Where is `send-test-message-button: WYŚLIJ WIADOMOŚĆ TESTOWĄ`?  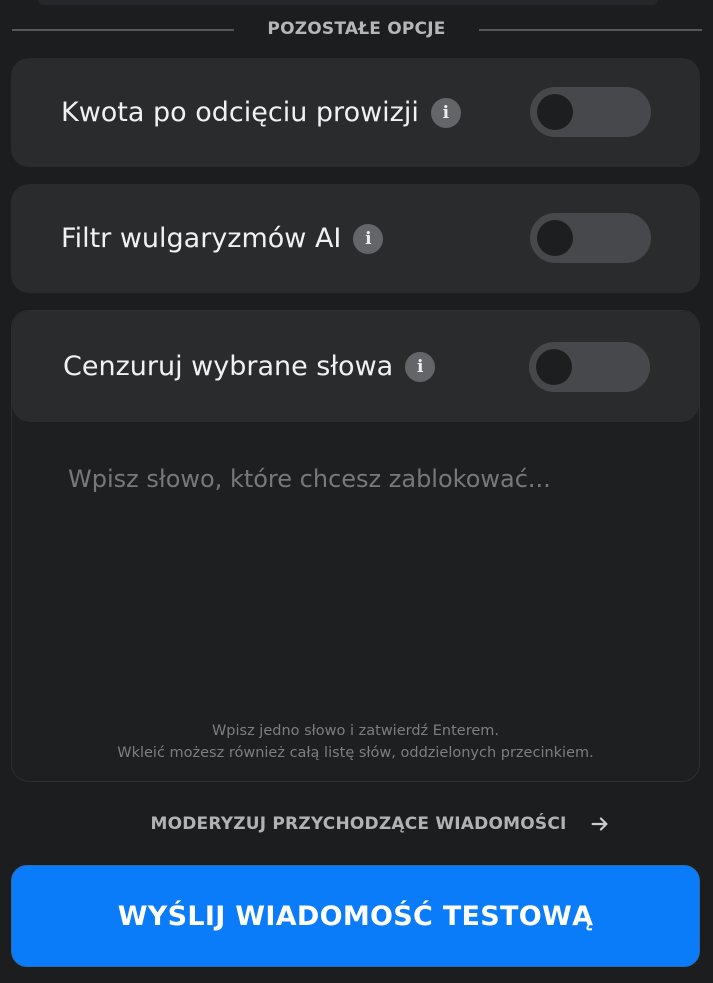
send-test-message-button: WYŚLIJ WIADOMOŚĆ TESTOWĄ is located at coordinates (355, 916).